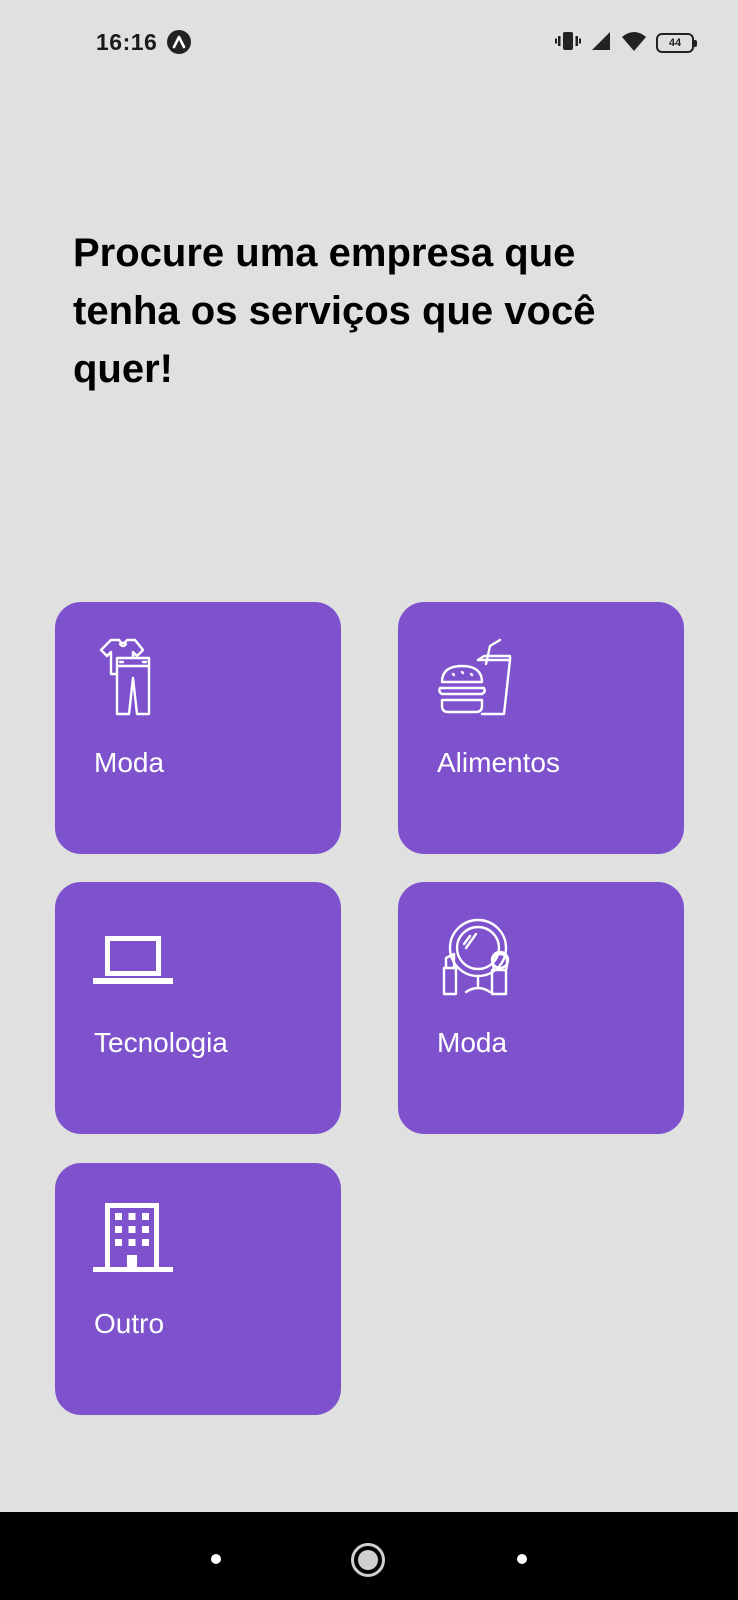 The image size is (738, 1600). Describe the element at coordinates (476, 956) in the screenshot. I see `makeup-mirror-icon` at that location.